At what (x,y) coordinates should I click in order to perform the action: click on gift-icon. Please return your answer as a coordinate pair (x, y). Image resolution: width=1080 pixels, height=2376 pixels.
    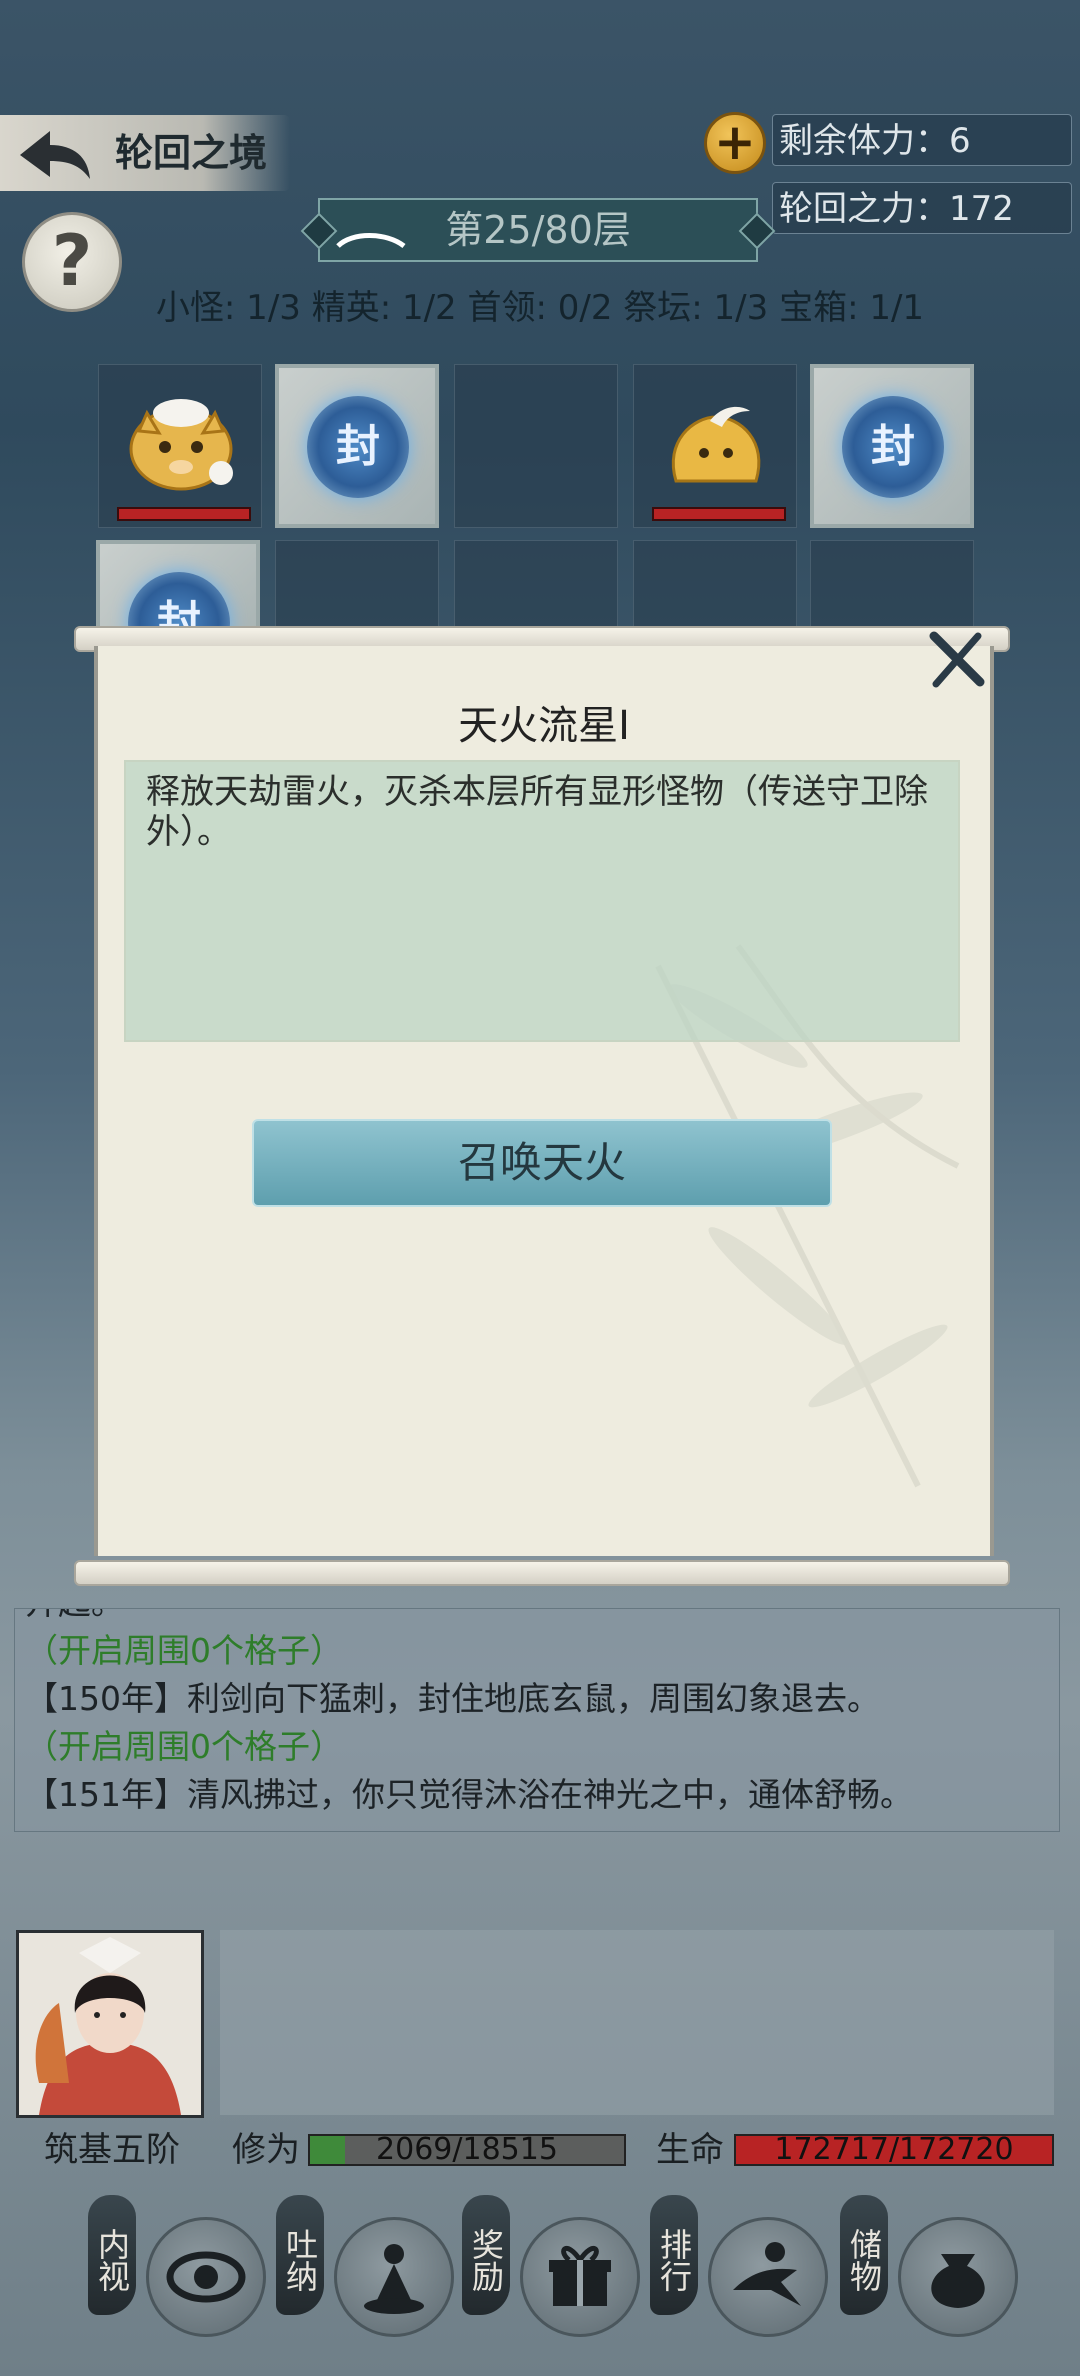
    Looking at the image, I should click on (580, 2276).